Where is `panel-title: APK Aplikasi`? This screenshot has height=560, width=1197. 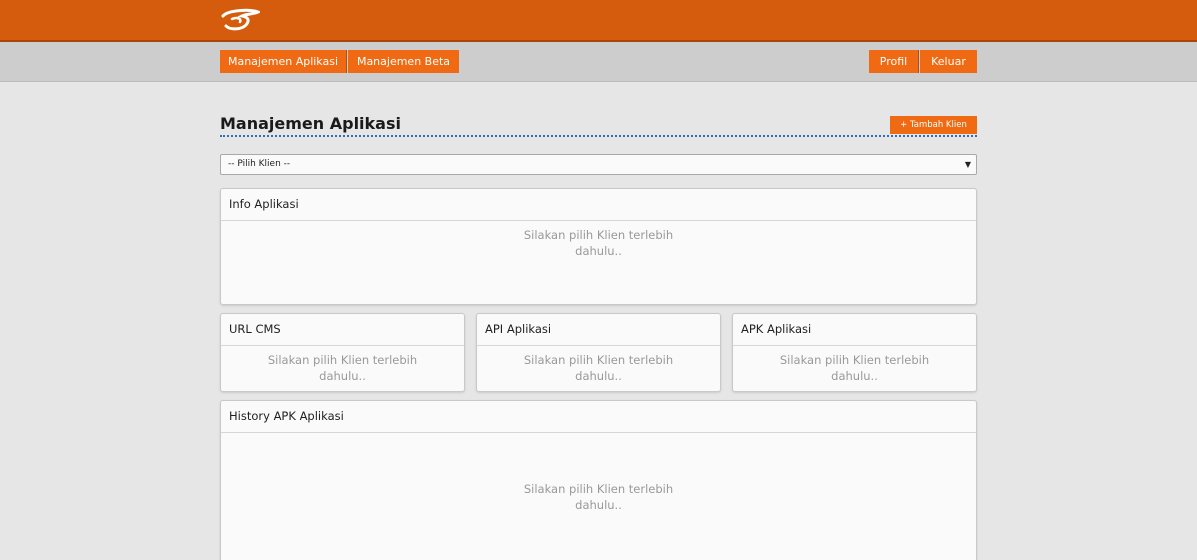
panel-title: APK Aplikasi is located at coordinates (854, 330).